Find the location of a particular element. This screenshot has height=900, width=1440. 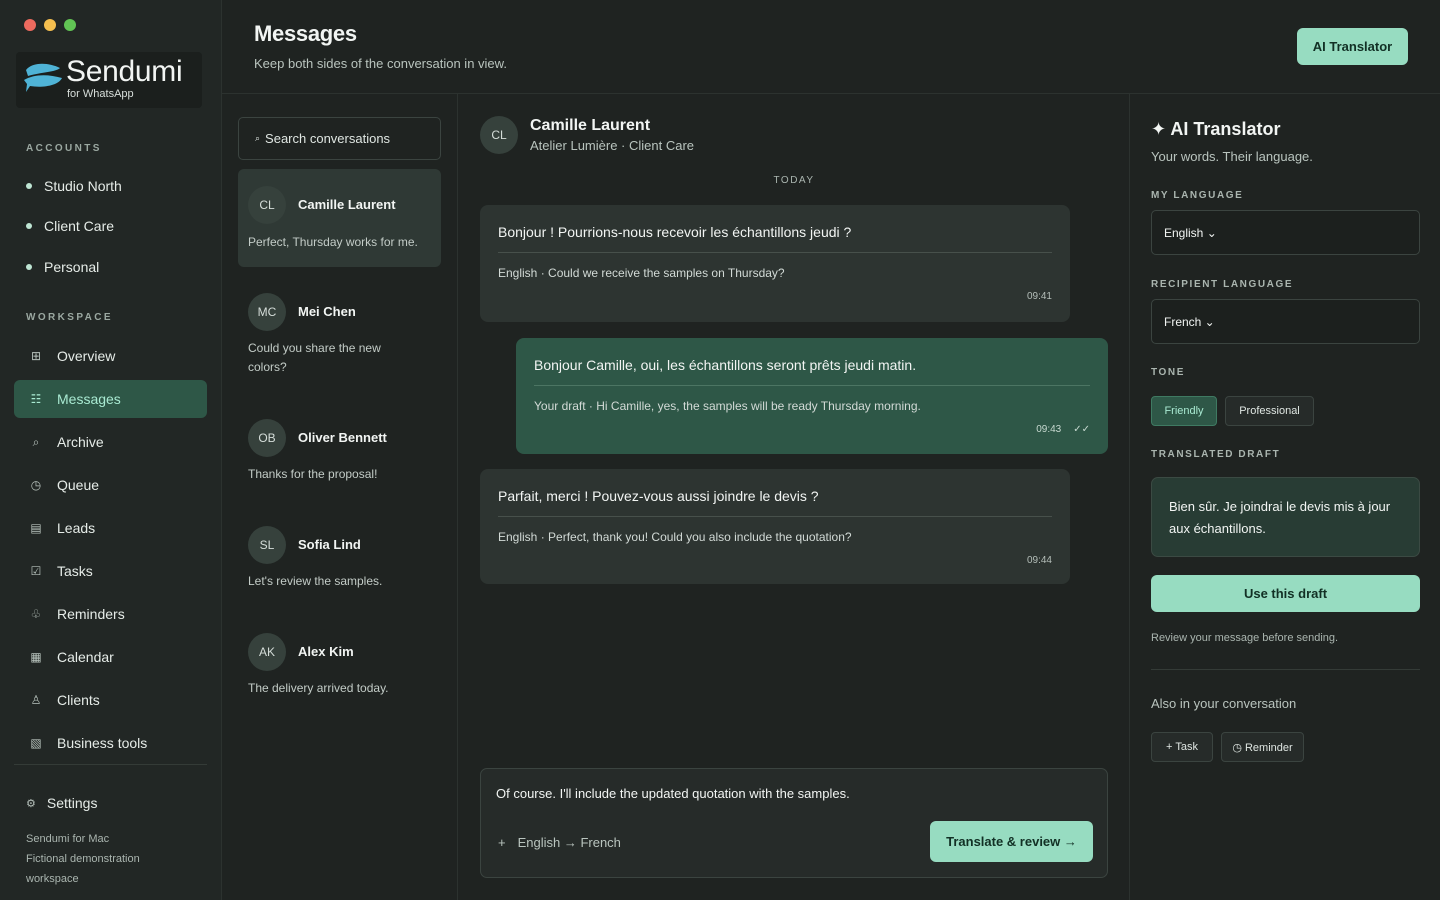

contact-meta: Atelier Lumière · Client Care is located at coordinates (612, 145).